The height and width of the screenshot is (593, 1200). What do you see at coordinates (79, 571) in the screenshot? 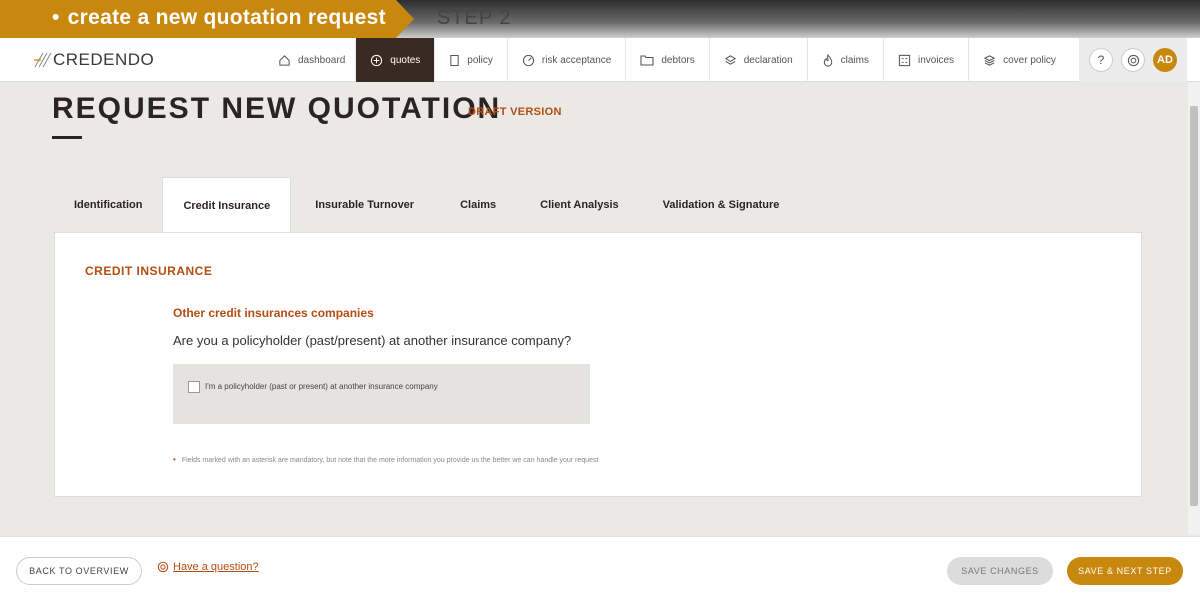
I see `back-to-overview-button: BACK TO OVERVIEW` at bounding box center [79, 571].